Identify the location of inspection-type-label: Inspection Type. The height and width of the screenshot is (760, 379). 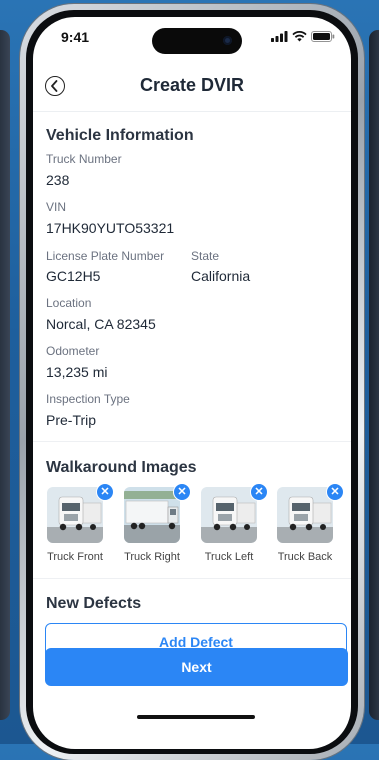
(88, 399).